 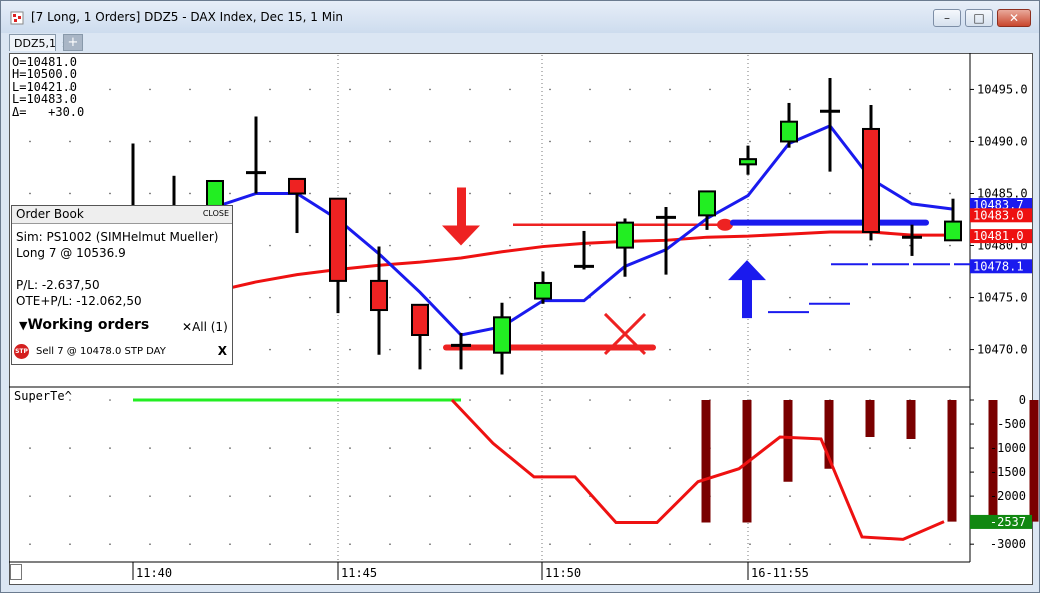 I want to click on working-orders-toggle: ▼Working orders, so click(x=84, y=325).